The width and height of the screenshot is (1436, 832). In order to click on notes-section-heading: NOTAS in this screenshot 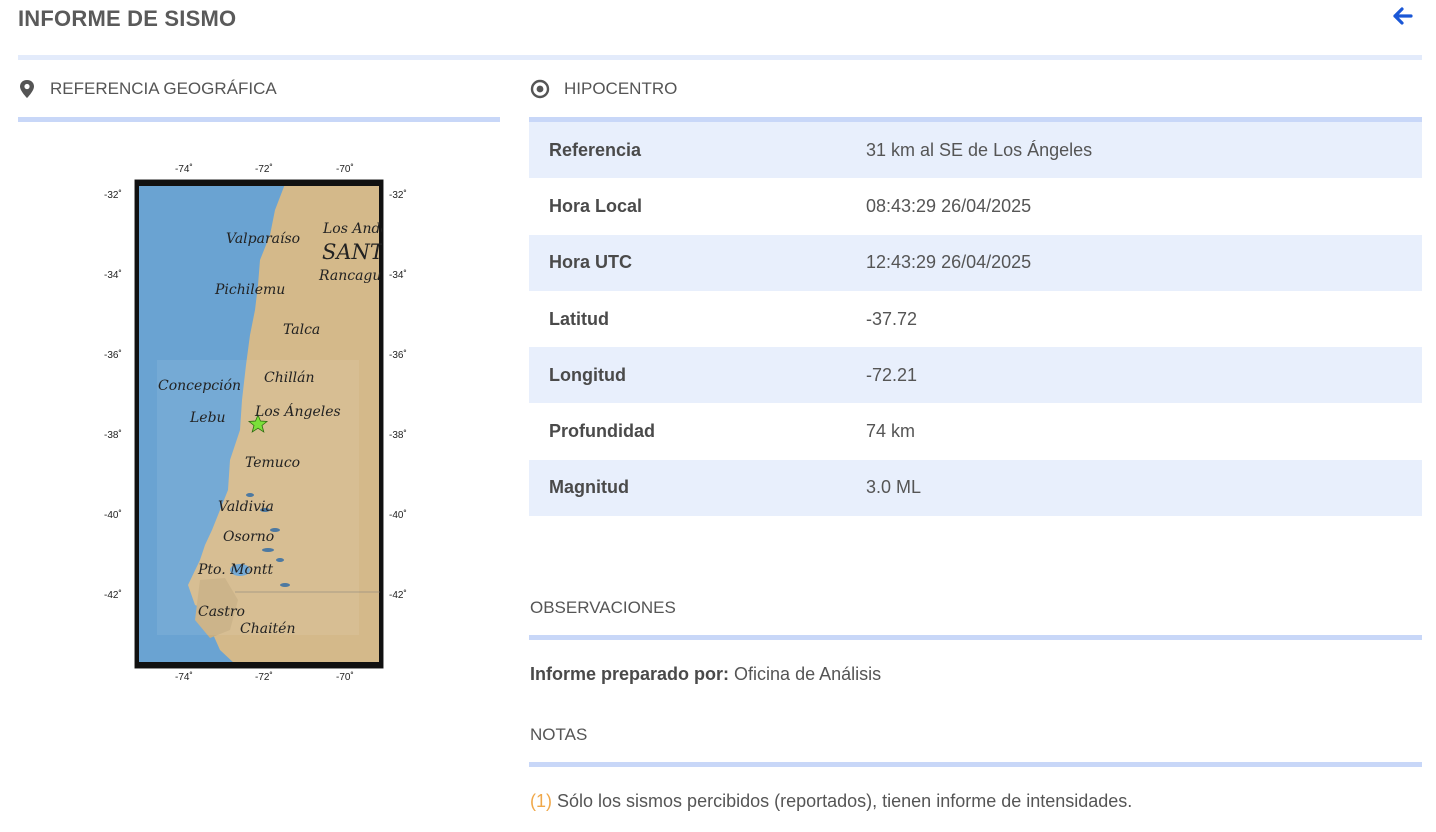, I will do `click(558, 735)`.